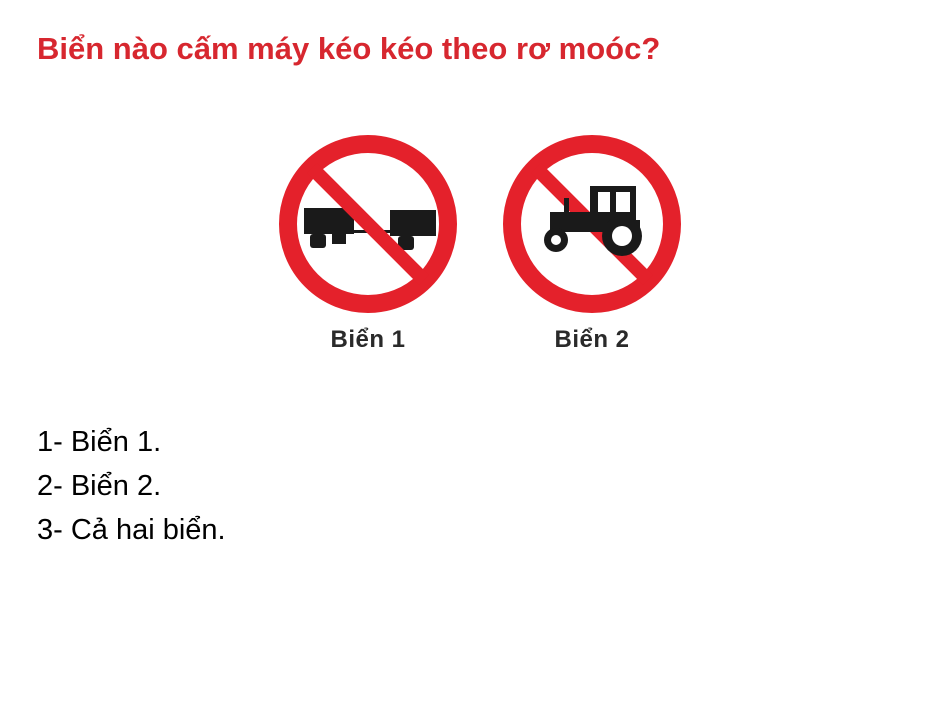 The image size is (945, 709). Describe the element at coordinates (131, 442) in the screenshot. I see `answer-option-1: 1- Biển 1.` at that location.